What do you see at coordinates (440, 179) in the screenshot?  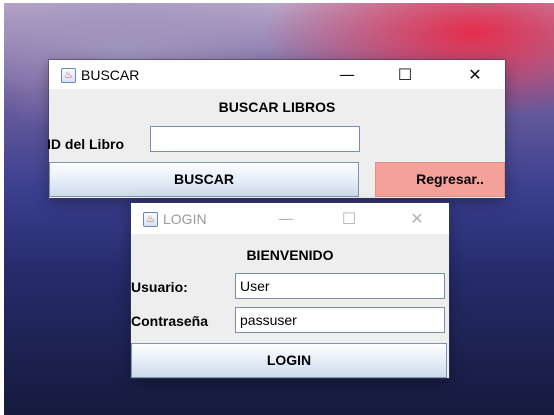 I see `regresar-button: Regresar..` at bounding box center [440, 179].